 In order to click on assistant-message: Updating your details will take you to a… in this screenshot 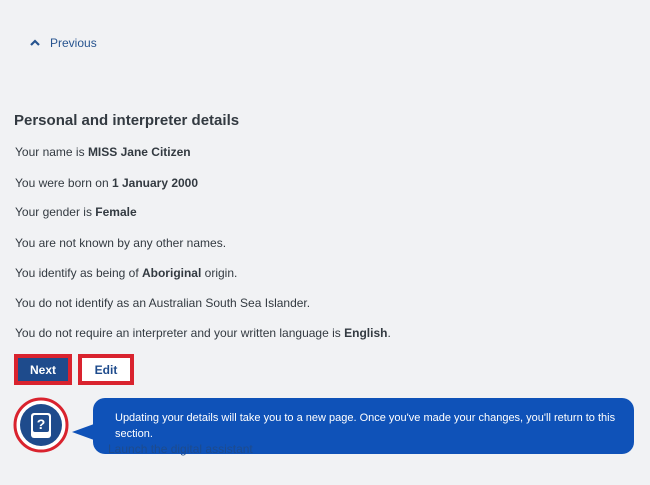, I will do `click(365, 426)`.